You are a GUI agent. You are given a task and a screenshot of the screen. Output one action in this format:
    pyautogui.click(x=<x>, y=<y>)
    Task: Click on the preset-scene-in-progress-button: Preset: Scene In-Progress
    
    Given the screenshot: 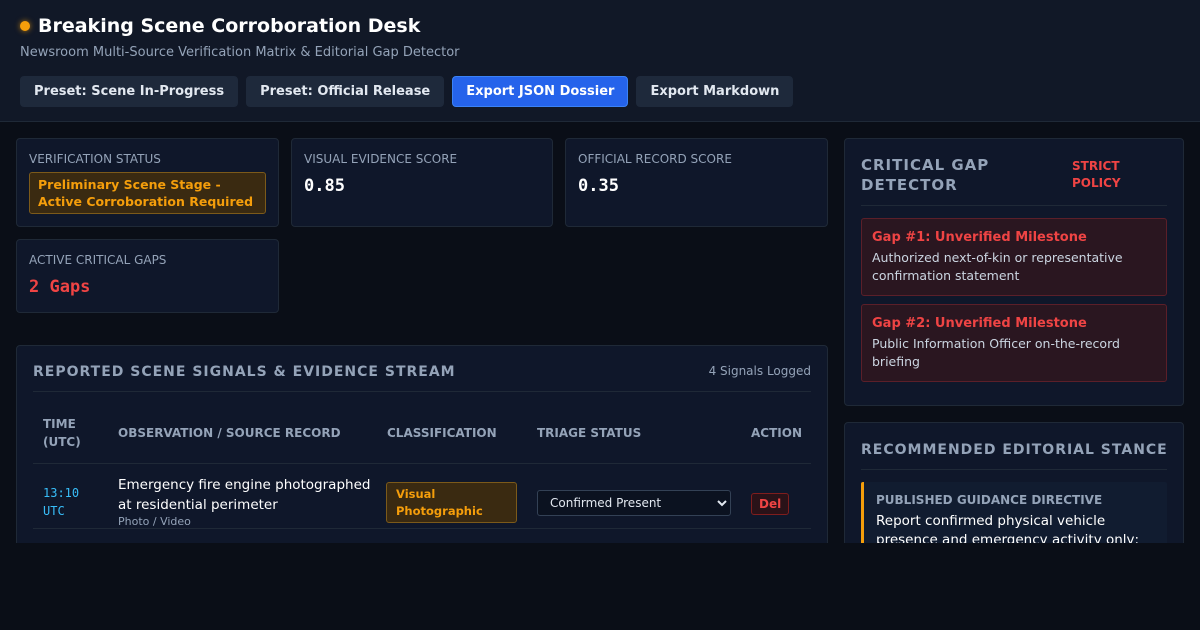 What is the action you would take?
    pyautogui.click(x=129, y=91)
    